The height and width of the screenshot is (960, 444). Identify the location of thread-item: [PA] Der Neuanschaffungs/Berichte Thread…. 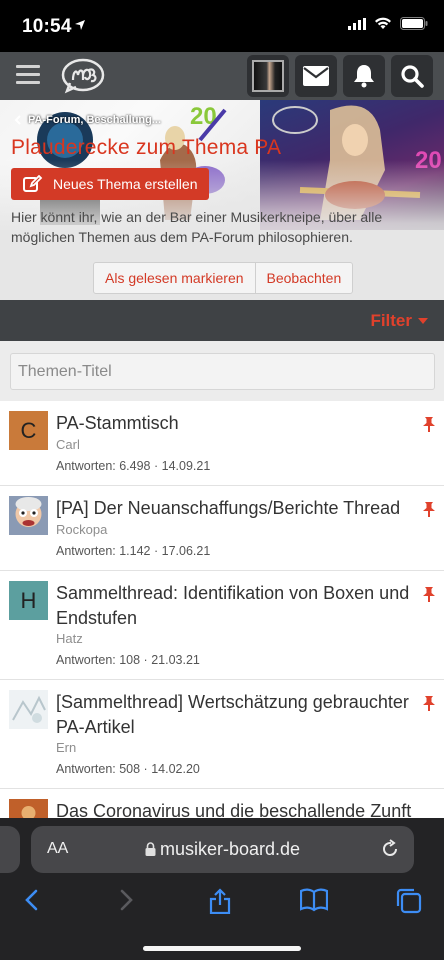
(222, 528).